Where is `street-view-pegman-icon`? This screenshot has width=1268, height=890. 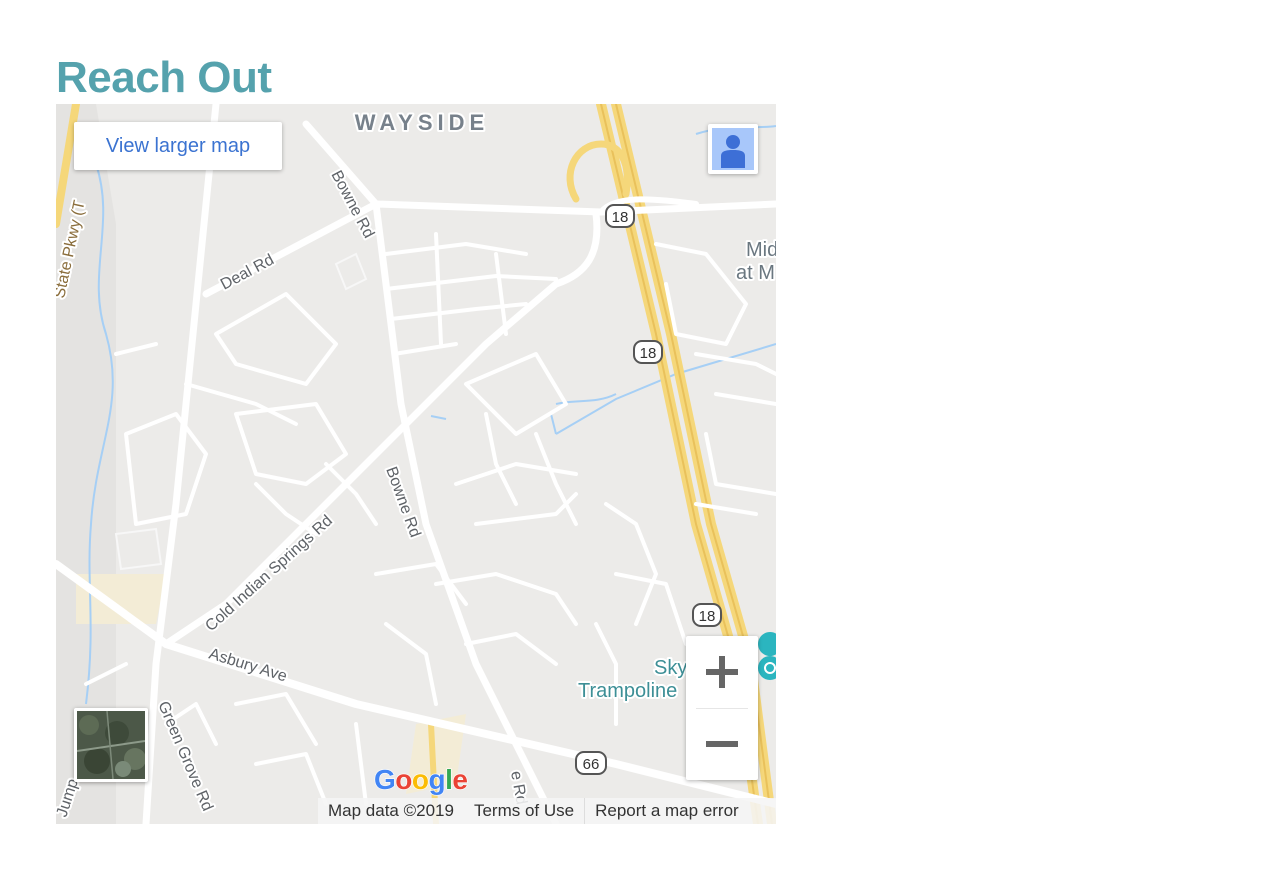
street-view-pegman-icon is located at coordinates (733, 149).